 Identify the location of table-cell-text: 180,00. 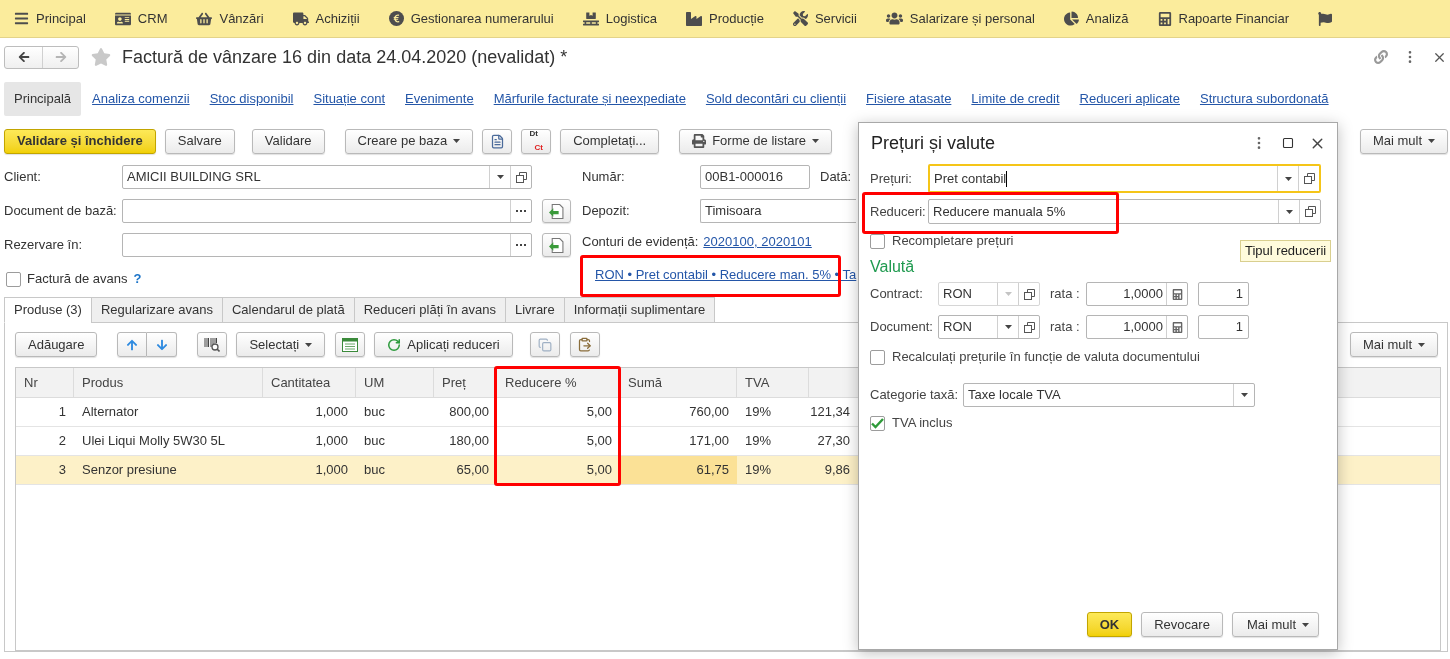
(469, 441).